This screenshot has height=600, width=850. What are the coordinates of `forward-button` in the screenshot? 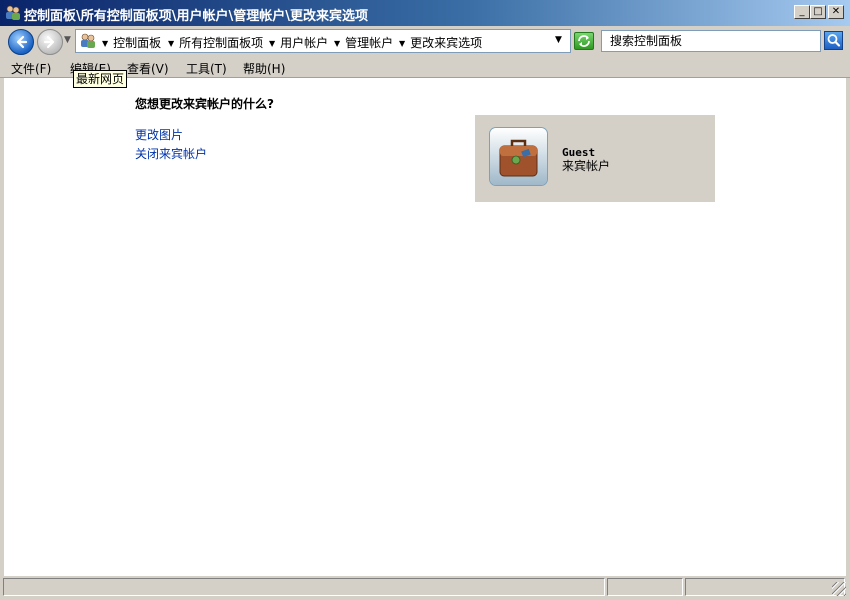 It's located at (50, 42).